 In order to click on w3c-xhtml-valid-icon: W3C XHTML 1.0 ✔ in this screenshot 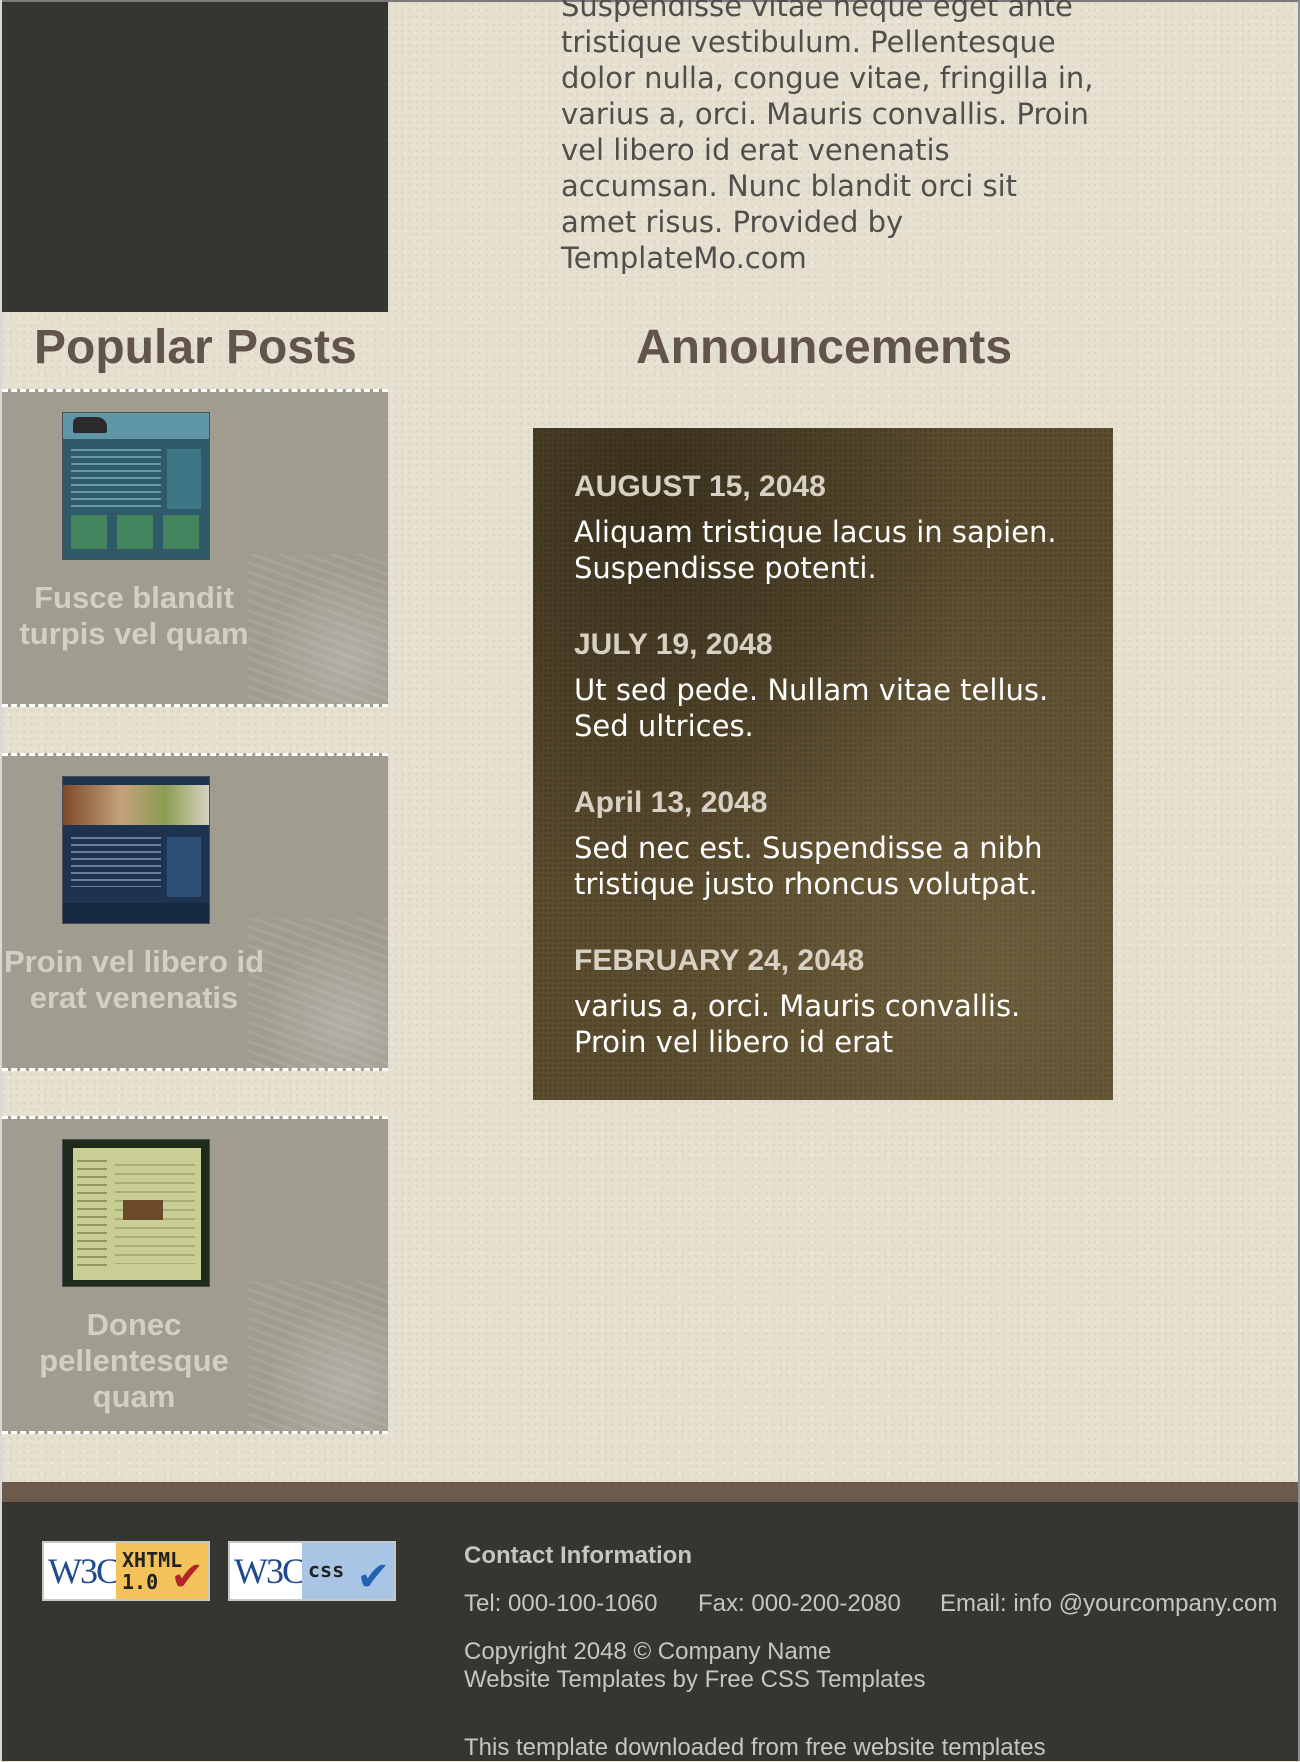, I will do `click(126, 1571)`.